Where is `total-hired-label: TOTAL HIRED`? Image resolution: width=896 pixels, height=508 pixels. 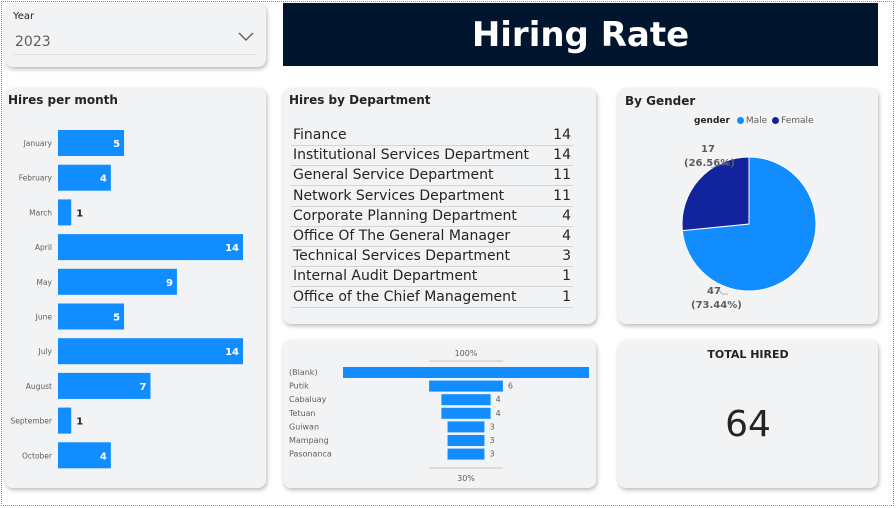
total-hired-label: TOTAL HIRED is located at coordinates (748, 354).